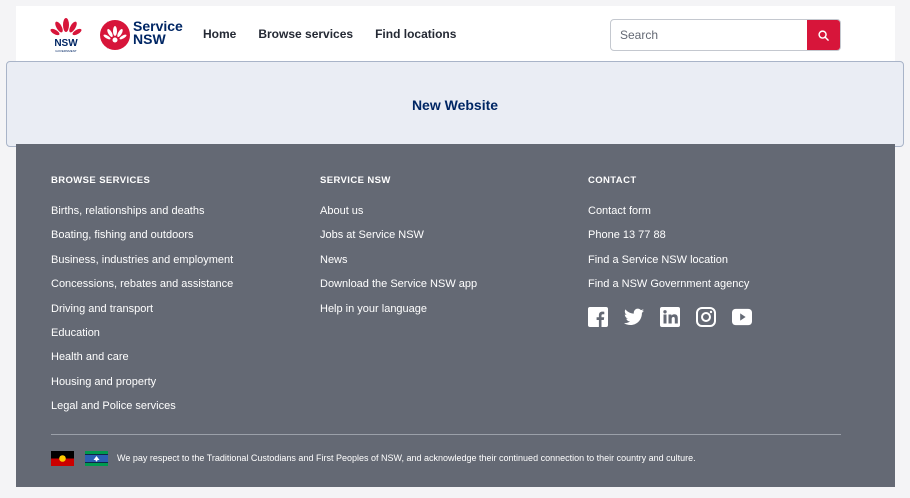 The height and width of the screenshot is (498, 910). I want to click on footer-link-jobs: Jobs at Service NSW, so click(372, 235).